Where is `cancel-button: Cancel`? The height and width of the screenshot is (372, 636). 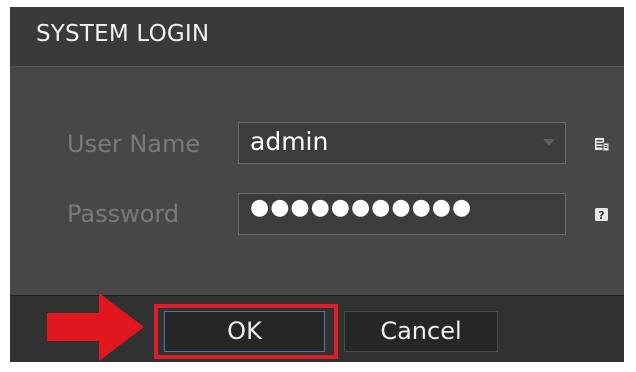
cancel-button: Cancel is located at coordinates (421, 331).